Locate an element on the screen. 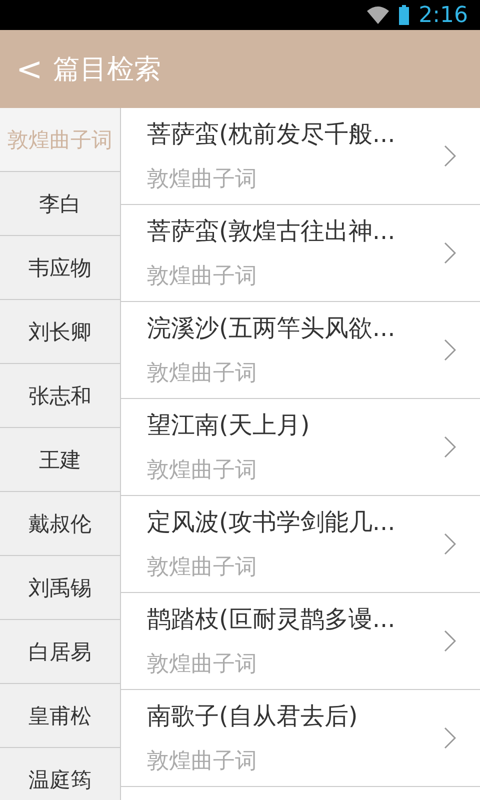 The height and width of the screenshot is (800, 480). page-title: 篇目检索 is located at coordinates (106, 70).